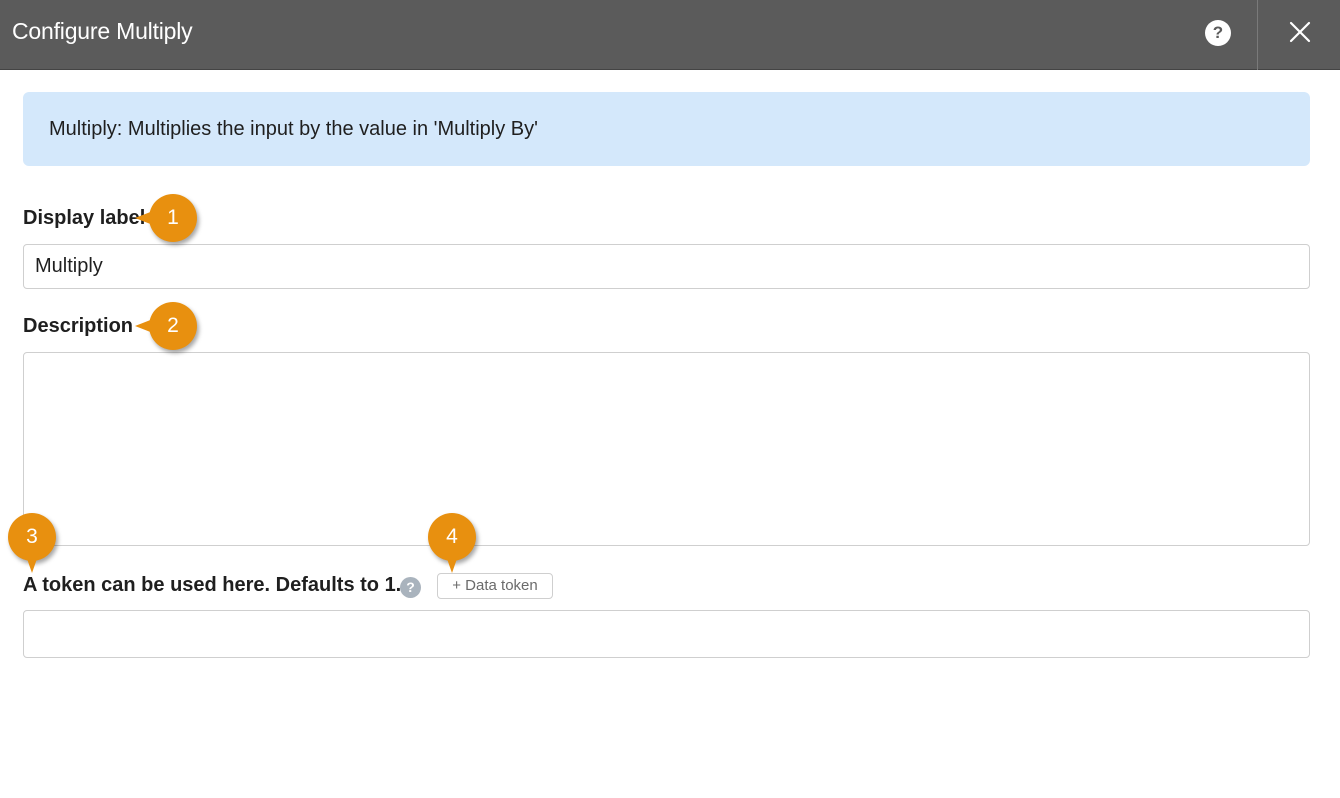 Image resolution: width=1340 pixels, height=798 pixels. What do you see at coordinates (670, 35) in the screenshot?
I see `dialog-header: Configure Multiply ?` at bounding box center [670, 35].